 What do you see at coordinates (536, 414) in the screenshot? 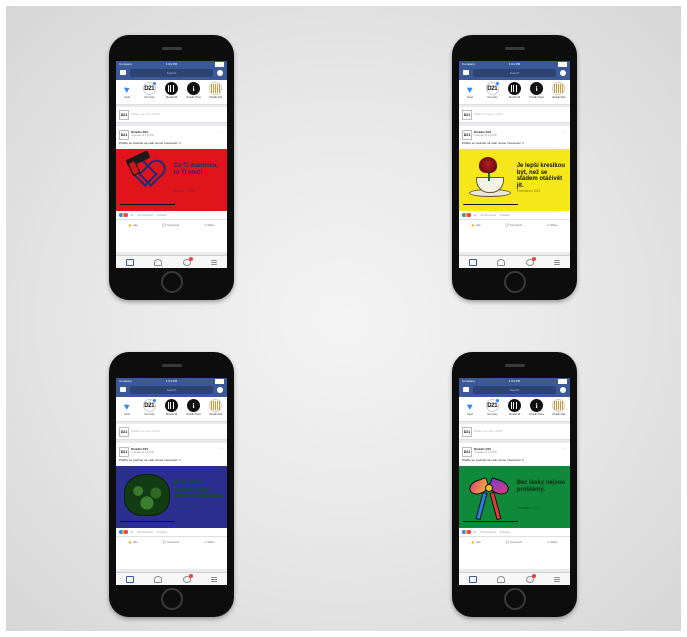
I see `story-label: Divadlo Husa` at bounding box center [536, 414].